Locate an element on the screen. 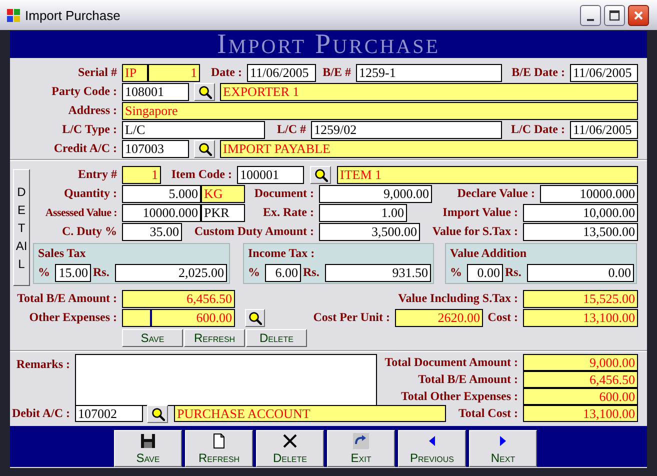 The image size is (657, 476). panel-title: Sales Tax is located at coordinates (62, 254).